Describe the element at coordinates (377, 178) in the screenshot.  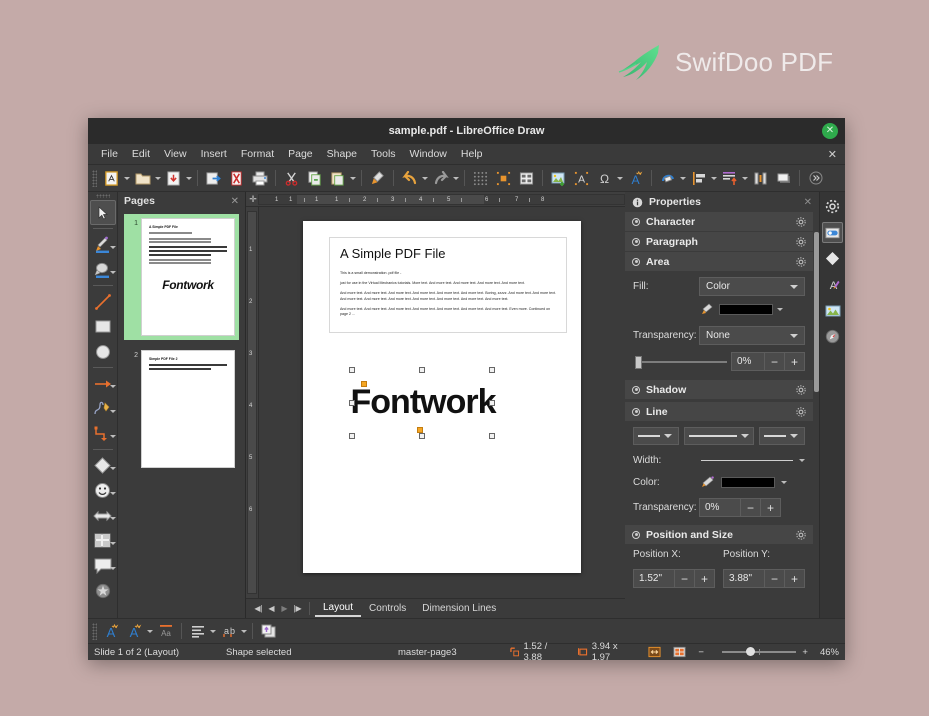
I see `clone-formatting-brush-icon` at that location.